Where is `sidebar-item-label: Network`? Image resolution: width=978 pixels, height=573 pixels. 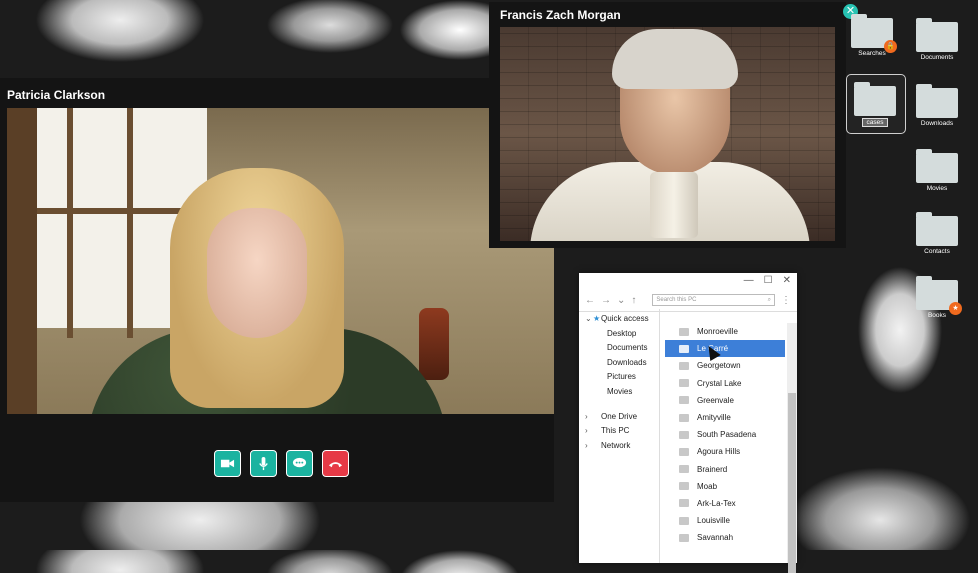 sidebar-item-label: Network is located at coordinates (616, 445).